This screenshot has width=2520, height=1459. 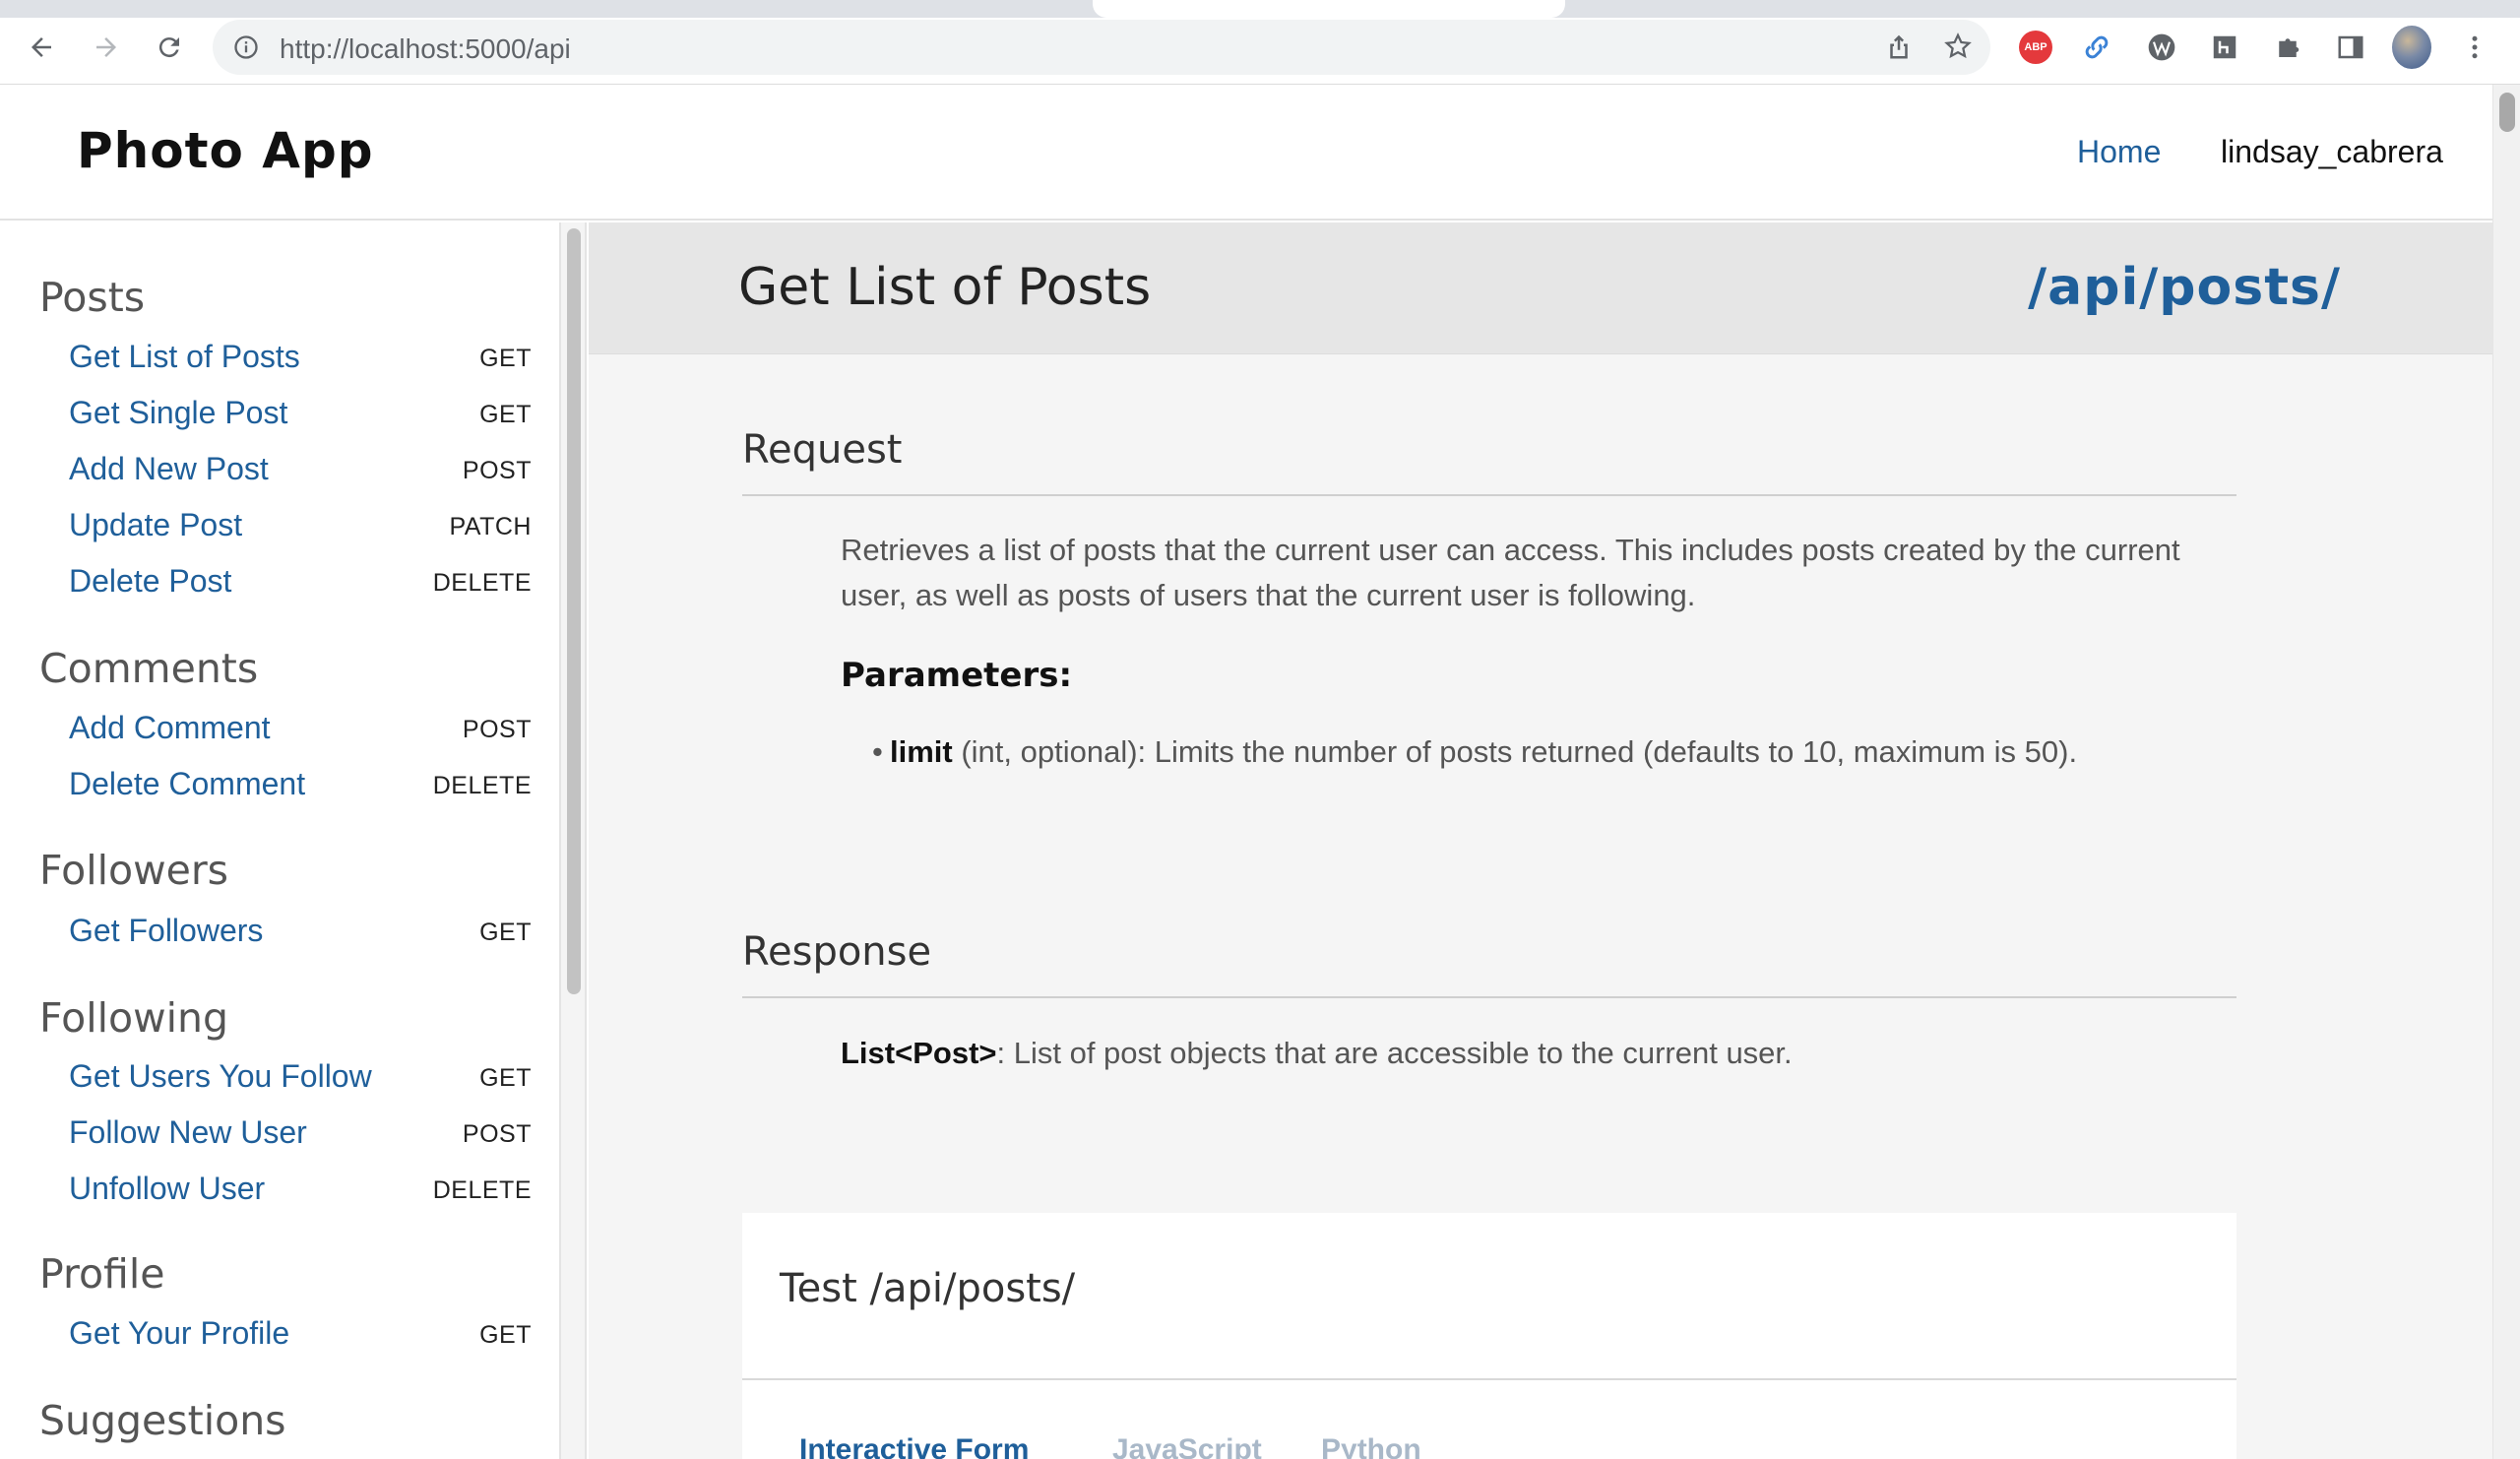 I want to click on sidebar-item-label: Delete Post, so click(x=150, y=581).